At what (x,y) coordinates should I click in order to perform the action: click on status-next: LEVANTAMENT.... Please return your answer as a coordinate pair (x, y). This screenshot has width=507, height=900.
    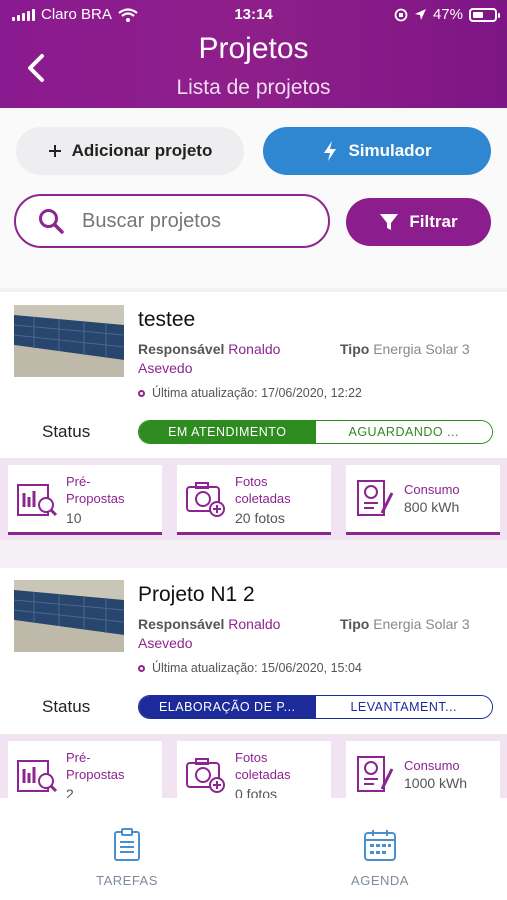
    Looking at the image, I should click on (403, 707).